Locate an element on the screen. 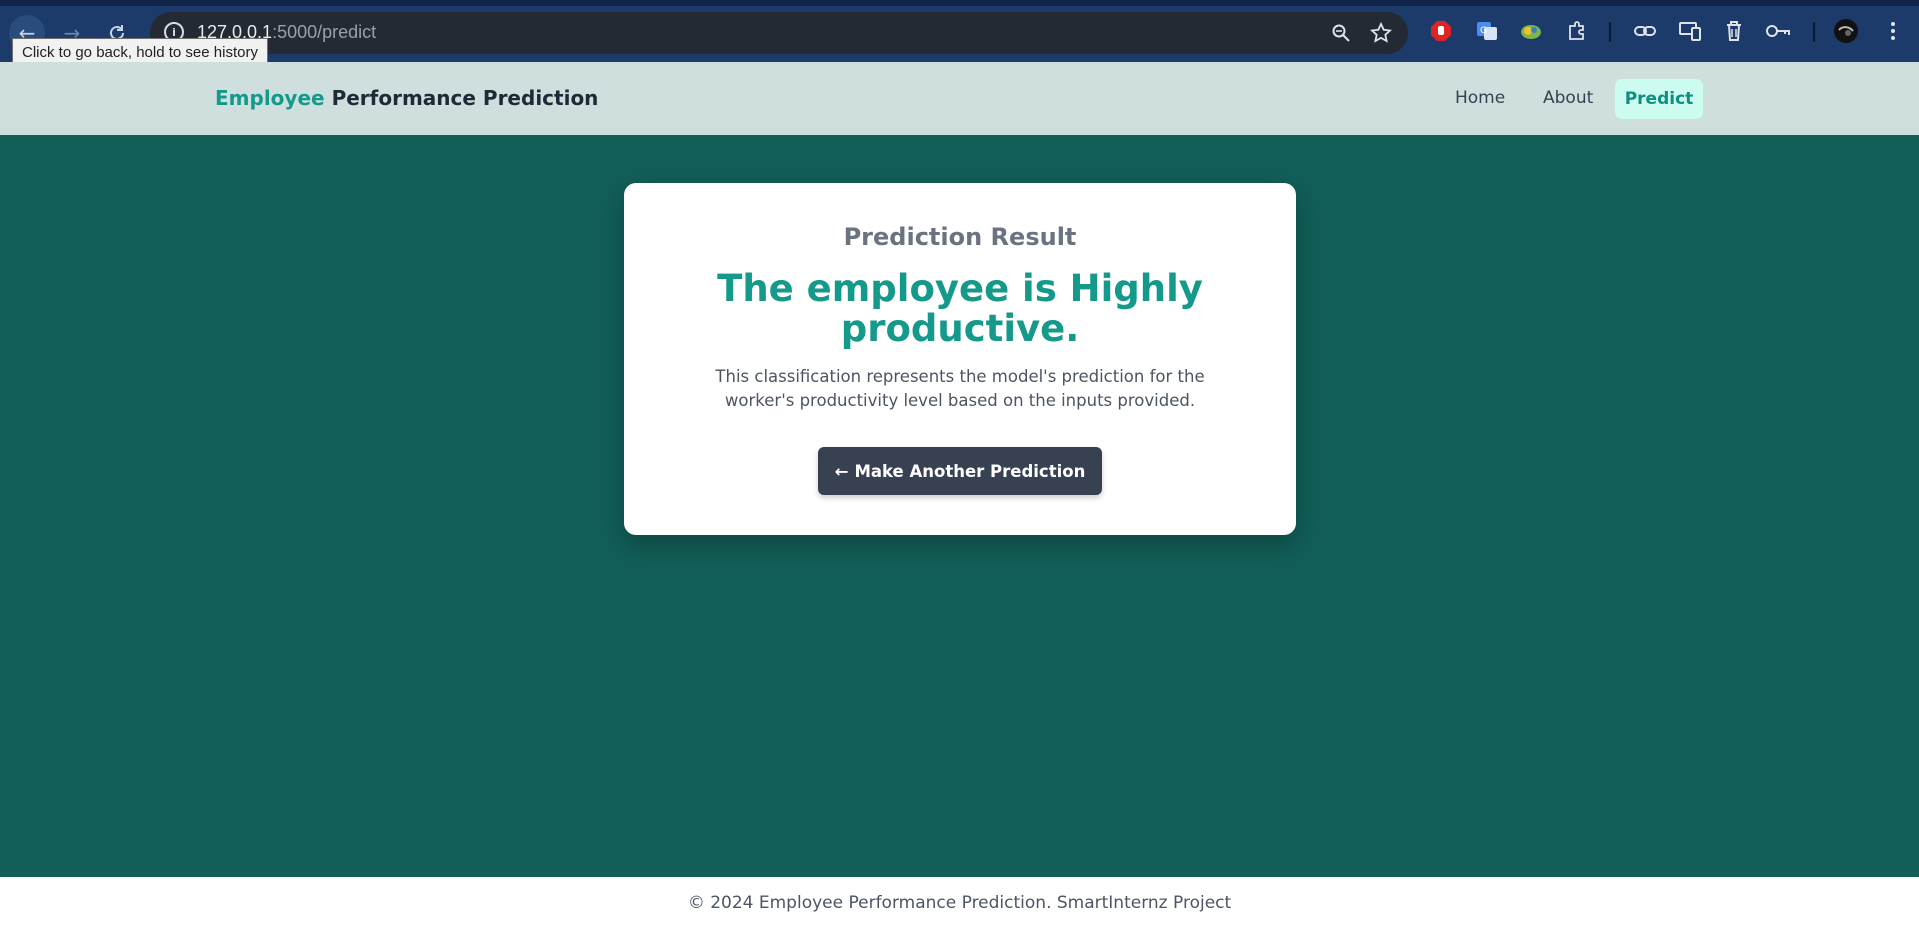  profile-avatar is located at coordinates (1846, 31).